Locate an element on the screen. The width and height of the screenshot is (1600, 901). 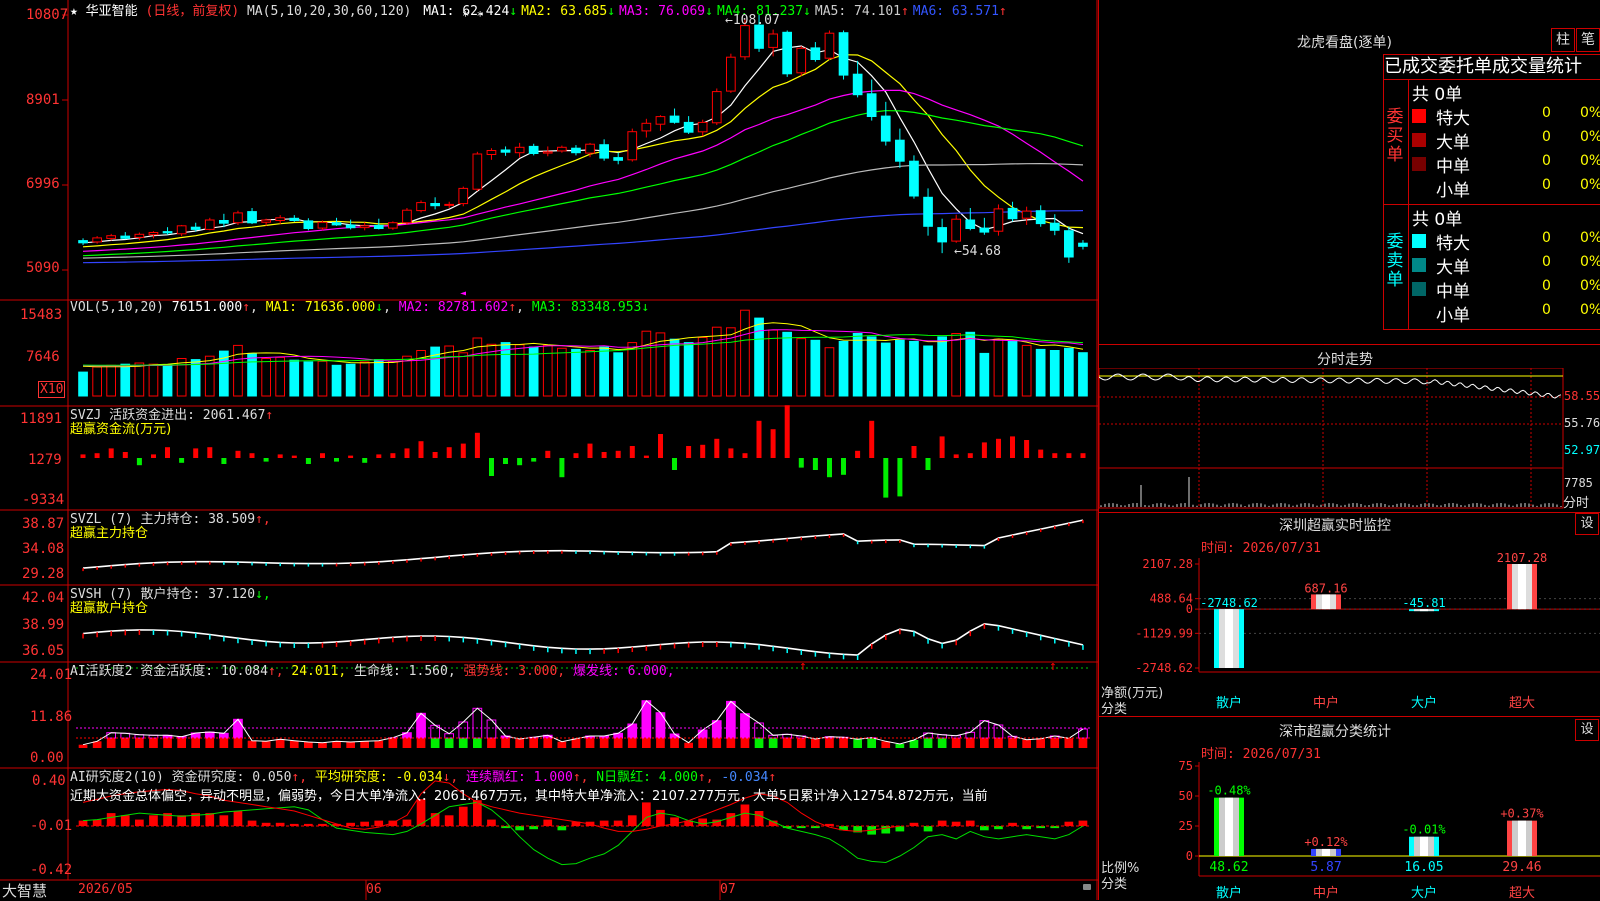
sc-value-label: 29.46 is located at coordinates (1521, 867).